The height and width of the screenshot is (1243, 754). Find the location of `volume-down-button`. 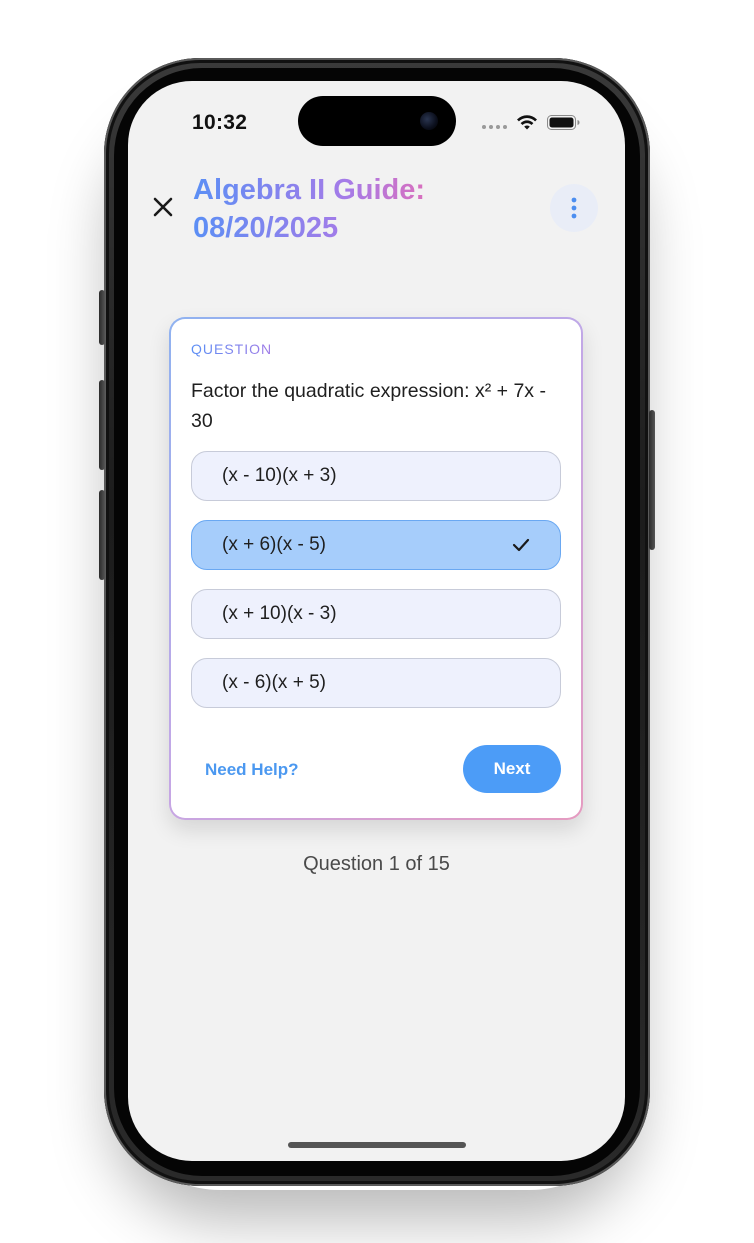

volume-down-button is located at coordinates (102, 535).